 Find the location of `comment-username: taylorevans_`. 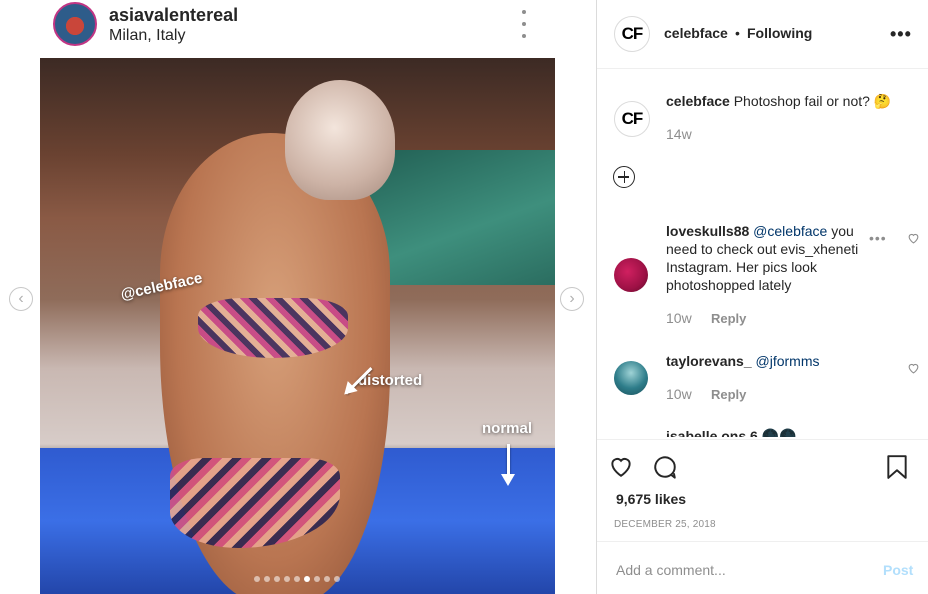

comment-username: taylorevans_ is located at coordinates (709, 361).